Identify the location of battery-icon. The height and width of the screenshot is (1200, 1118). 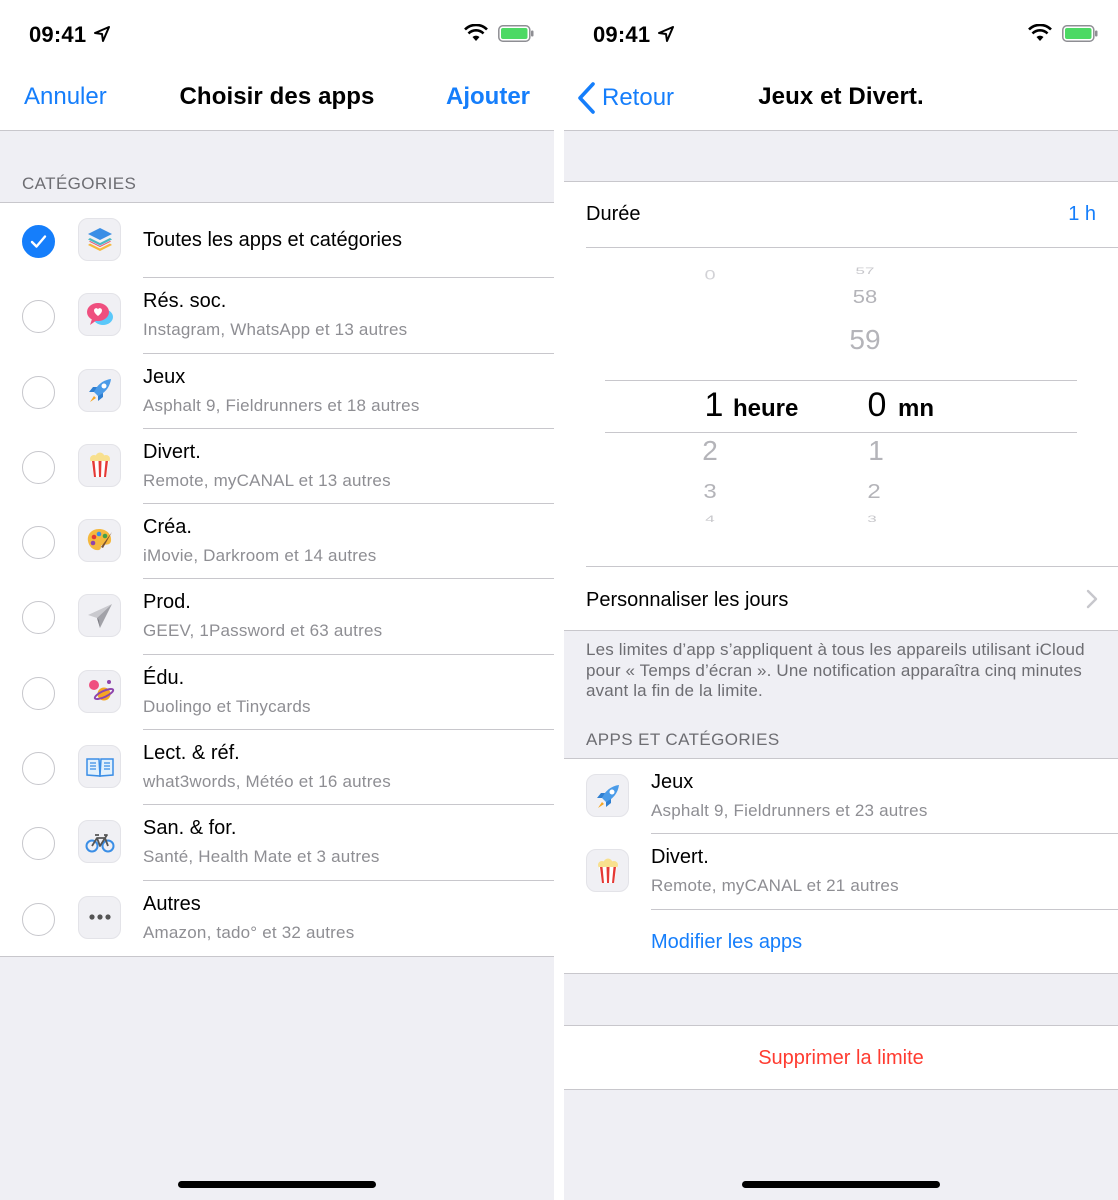
(516, 33).